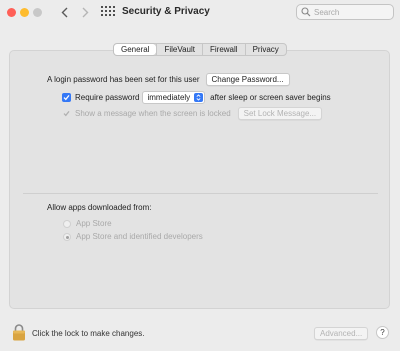  What do you see at coordinates (169, 97) in the screenshot?
I see `require-password-value: immediately` at bounding box center [169, 97].